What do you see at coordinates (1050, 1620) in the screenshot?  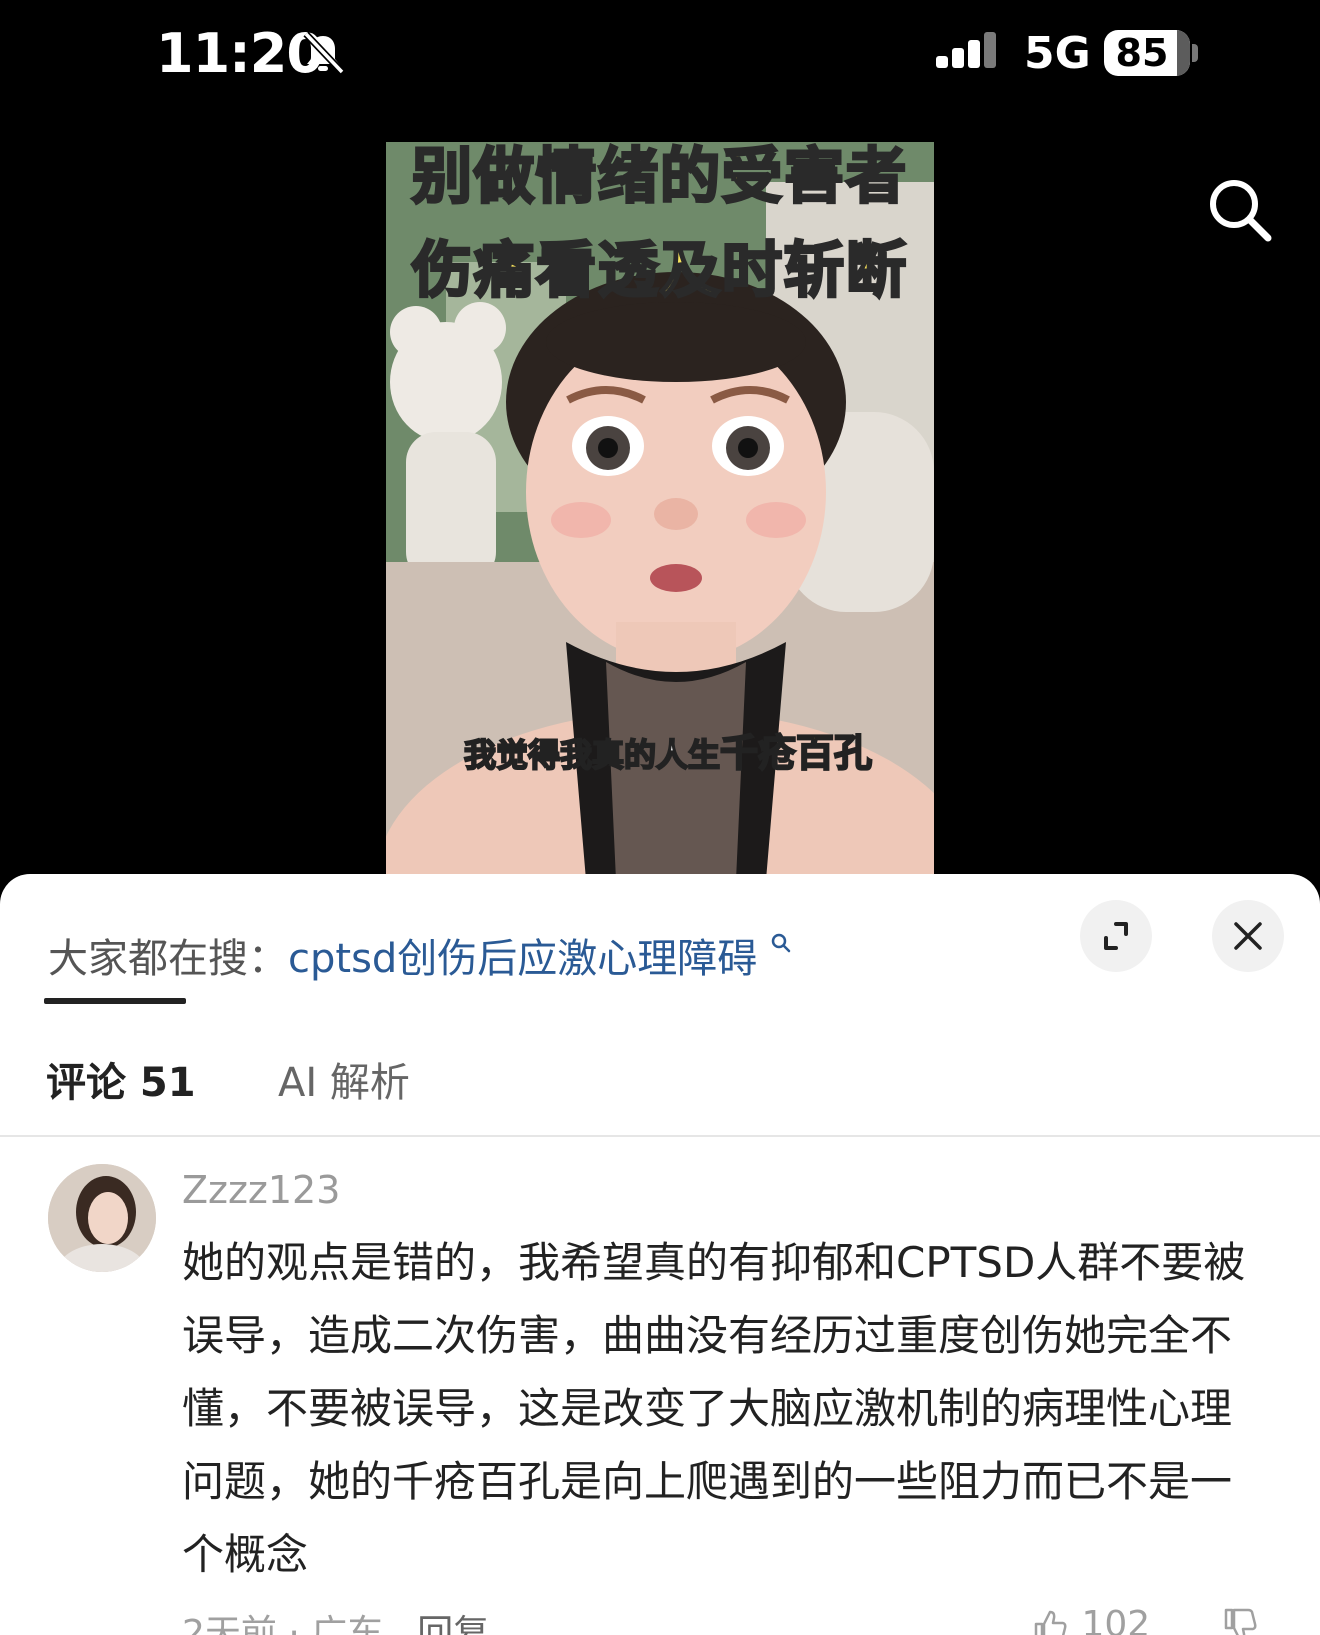 I see `like-icon` at bounding box center [1050, 1620].